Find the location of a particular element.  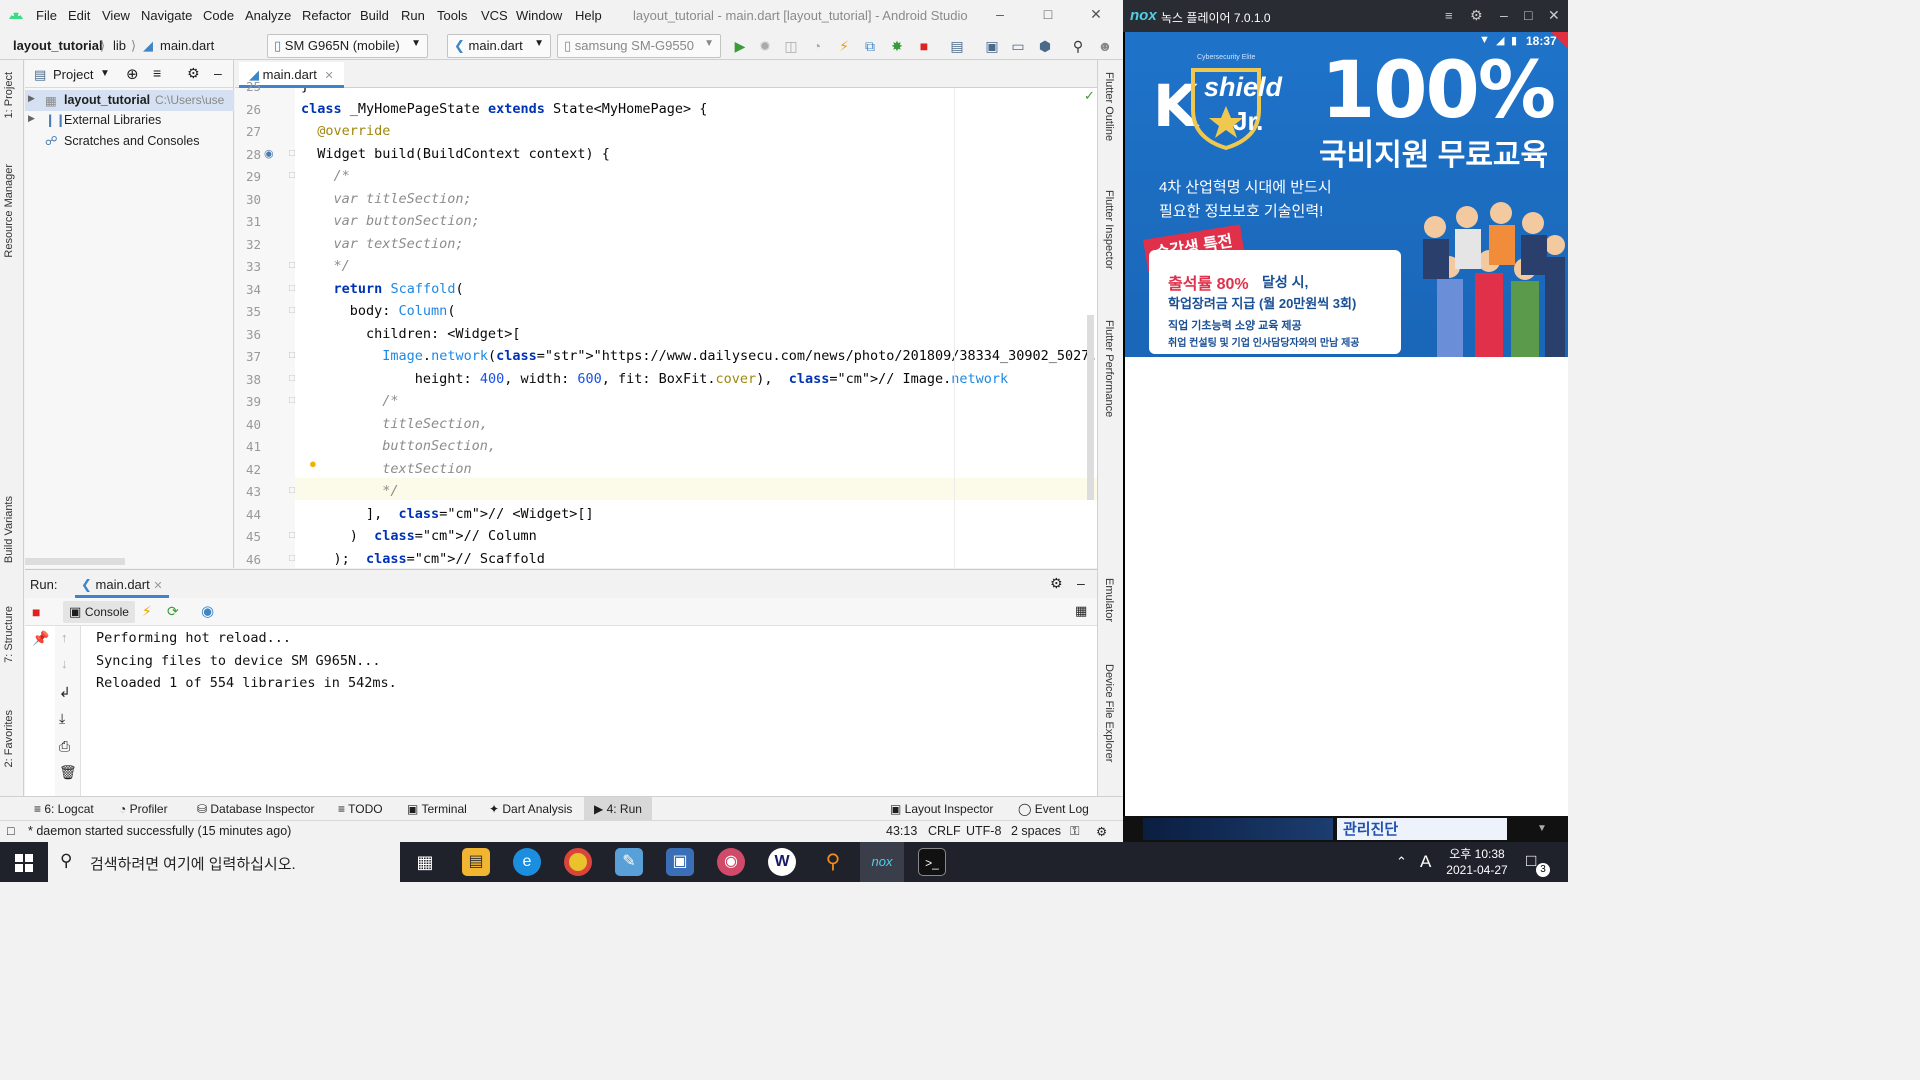

tab-flutter-inspector: Flutter Inspector is located at coordinates (1109, 229).